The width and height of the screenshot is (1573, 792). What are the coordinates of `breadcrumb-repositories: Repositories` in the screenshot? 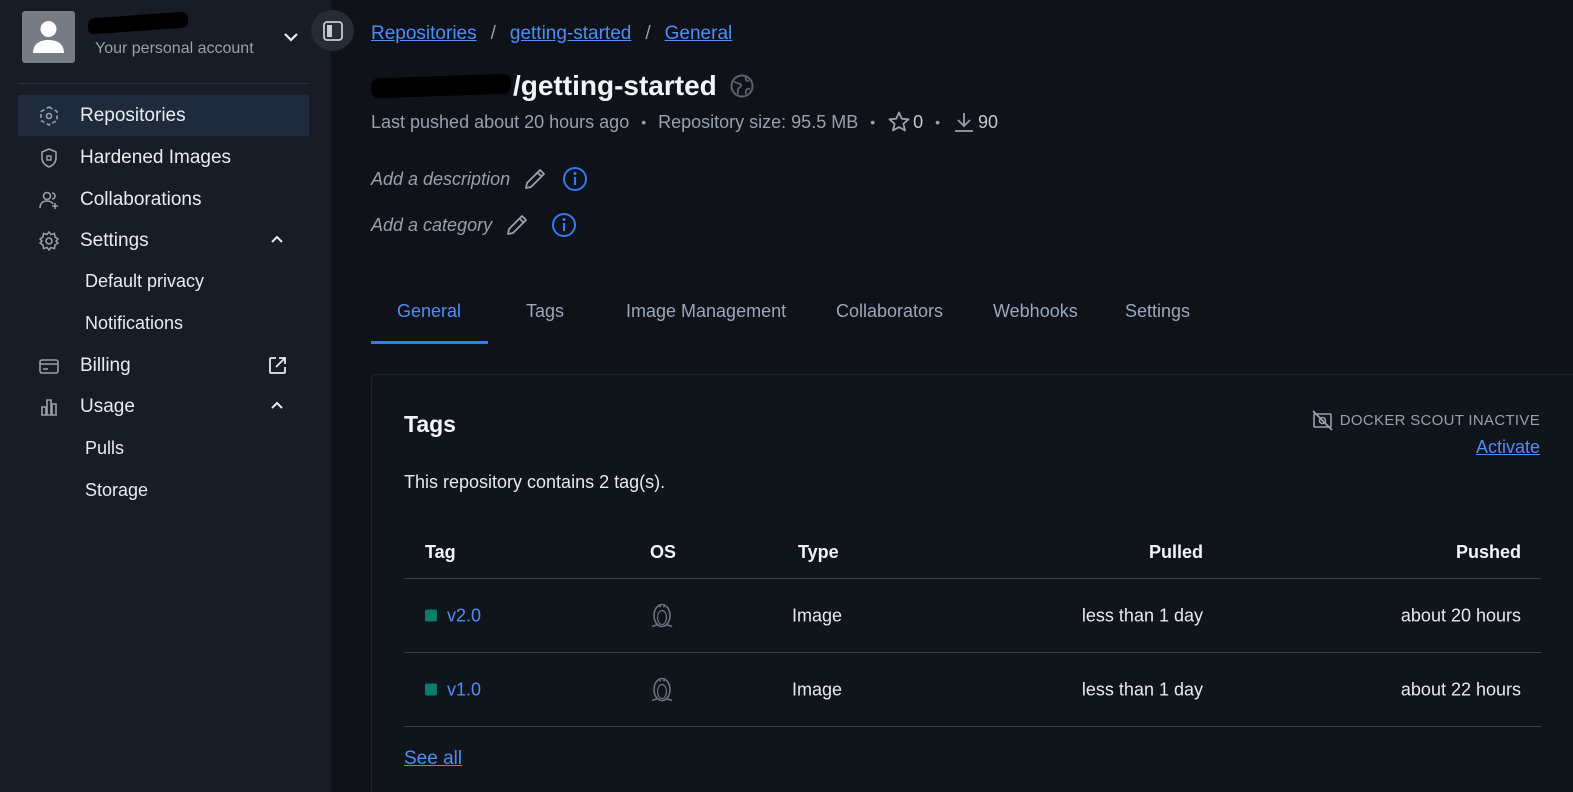 It's located at (424, 34).